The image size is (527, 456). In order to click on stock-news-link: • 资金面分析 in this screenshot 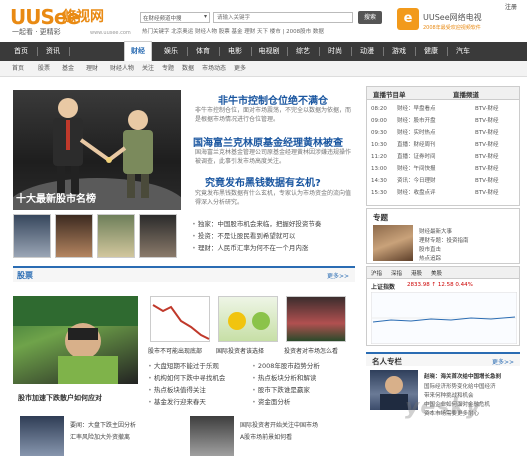, I will do `click(303, 401)`.